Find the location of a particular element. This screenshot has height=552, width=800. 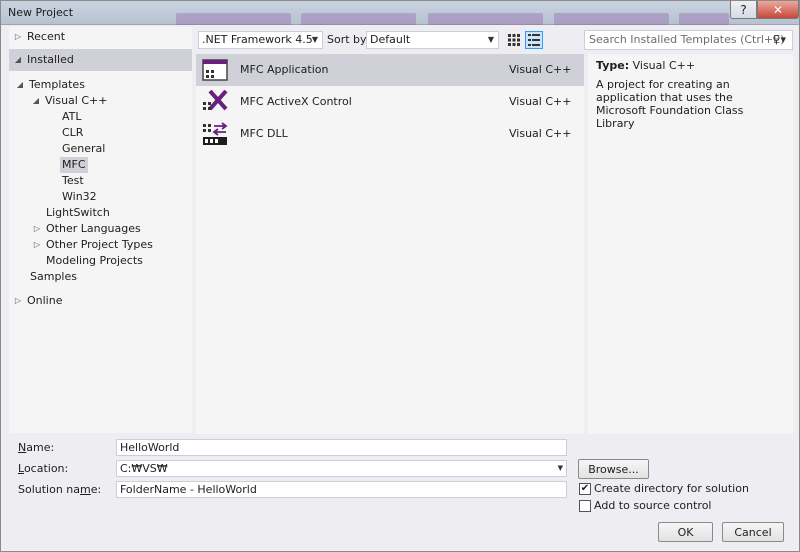

mfc-application-icon is located at coordinates (215, 70).